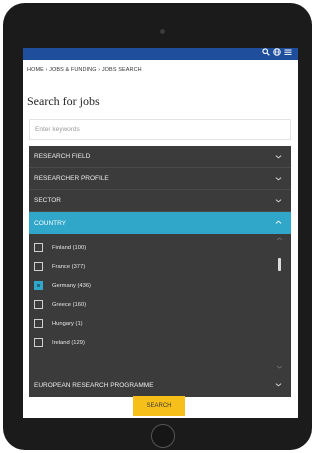 This screenshot has height=453, width=320. What do you see at coordinates (279, 367) in the screenshot?
I see `scroll-down-icon` at bounding box center [279, 367].